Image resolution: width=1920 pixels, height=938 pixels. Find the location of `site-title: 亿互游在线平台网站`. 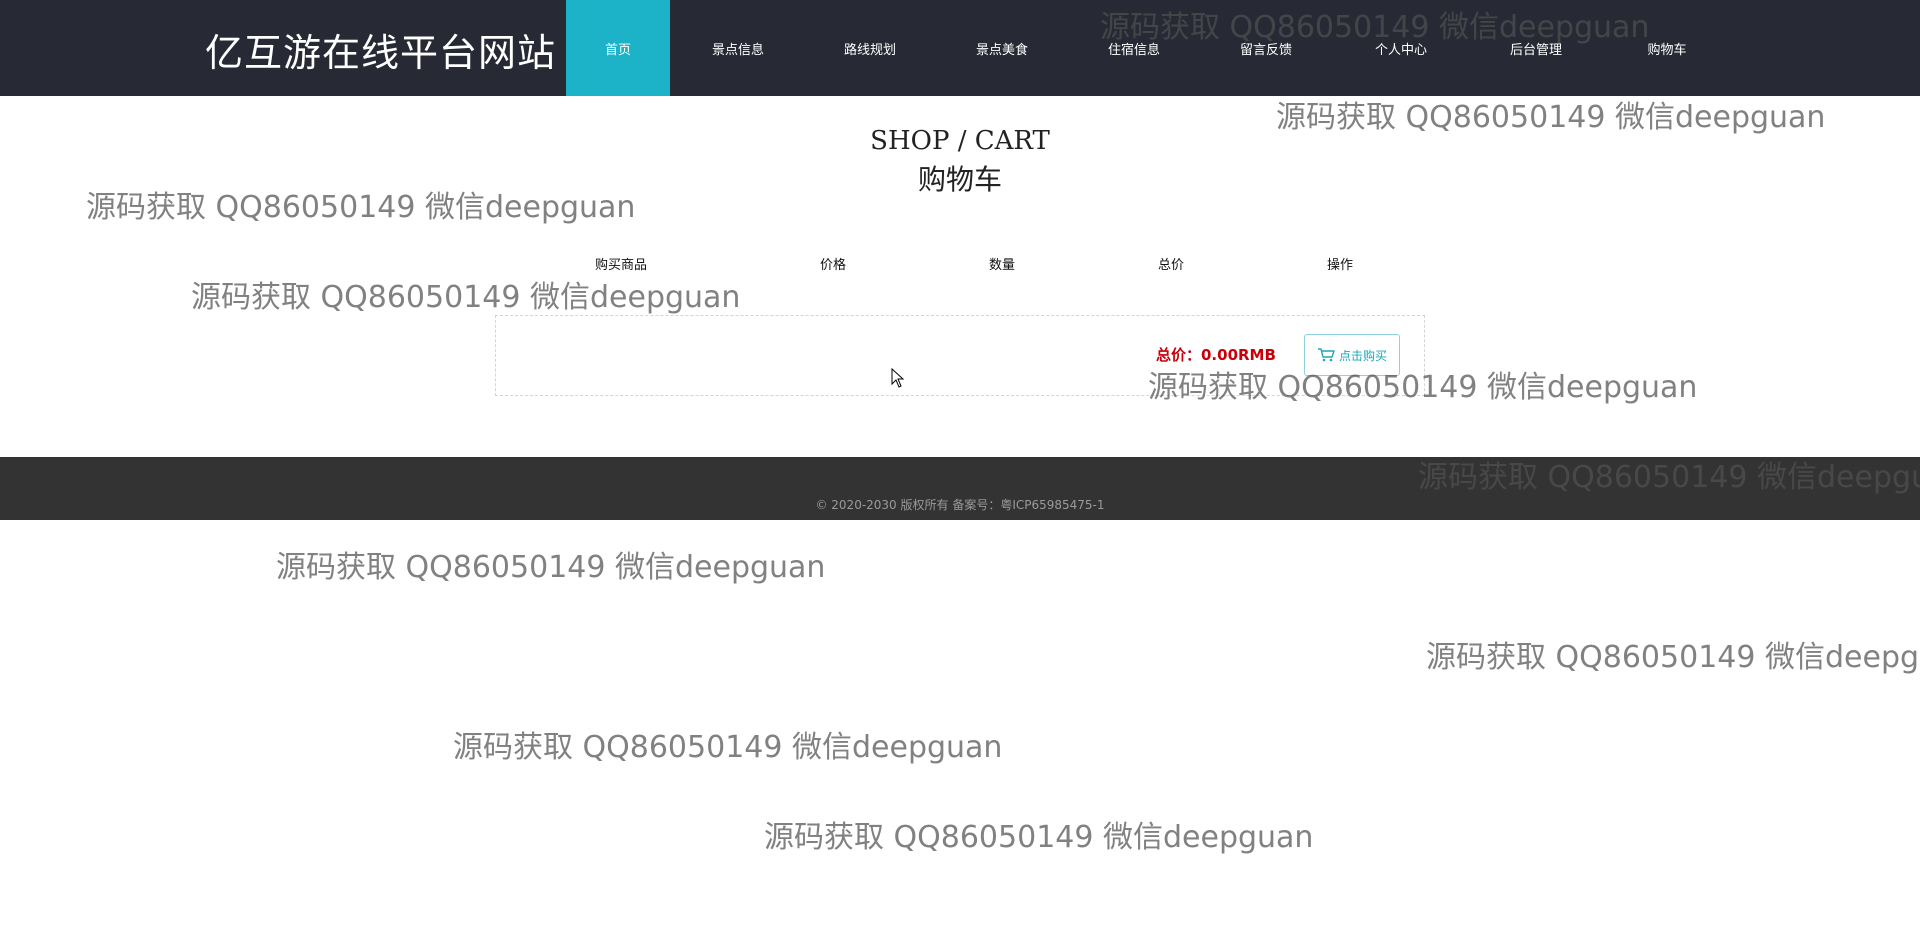

site-title: 亿互游在线平台网站 is located at coordinates (381, 53).